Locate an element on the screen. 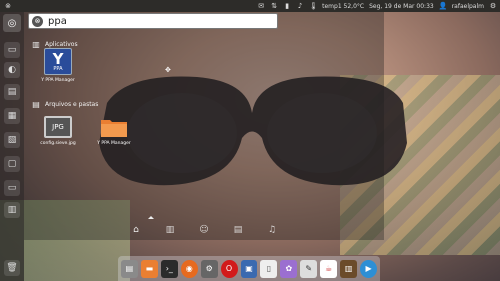  dash-home-button: ◎ is located at coordinates (12, 23).